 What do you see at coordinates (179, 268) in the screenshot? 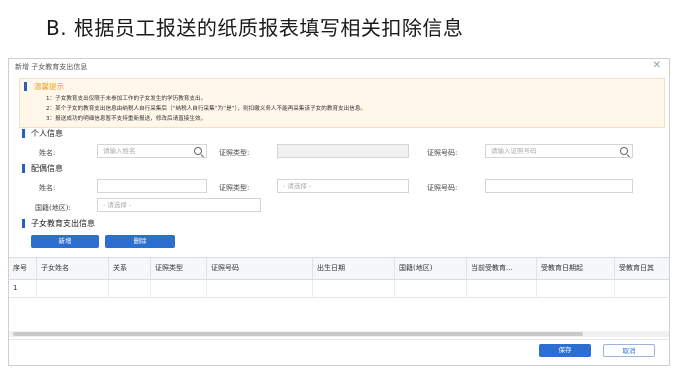
I see `column-header: 证照类型` at bounding box center [179, 268].